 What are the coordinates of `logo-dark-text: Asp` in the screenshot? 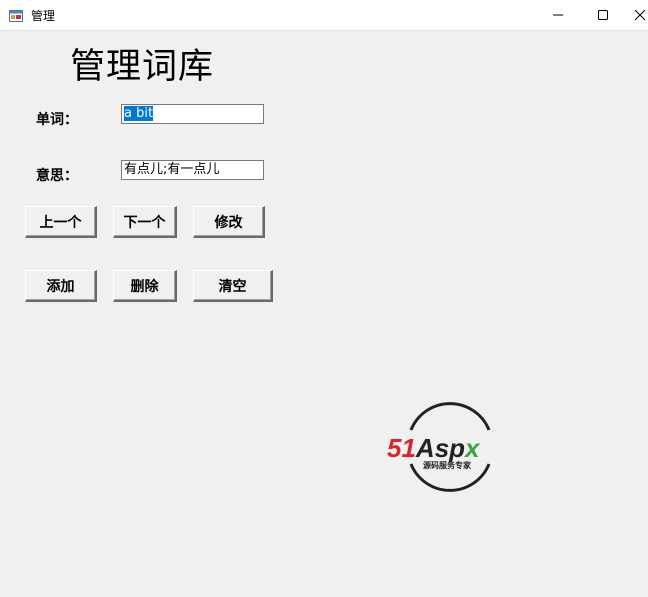 It's located at (440, 448).